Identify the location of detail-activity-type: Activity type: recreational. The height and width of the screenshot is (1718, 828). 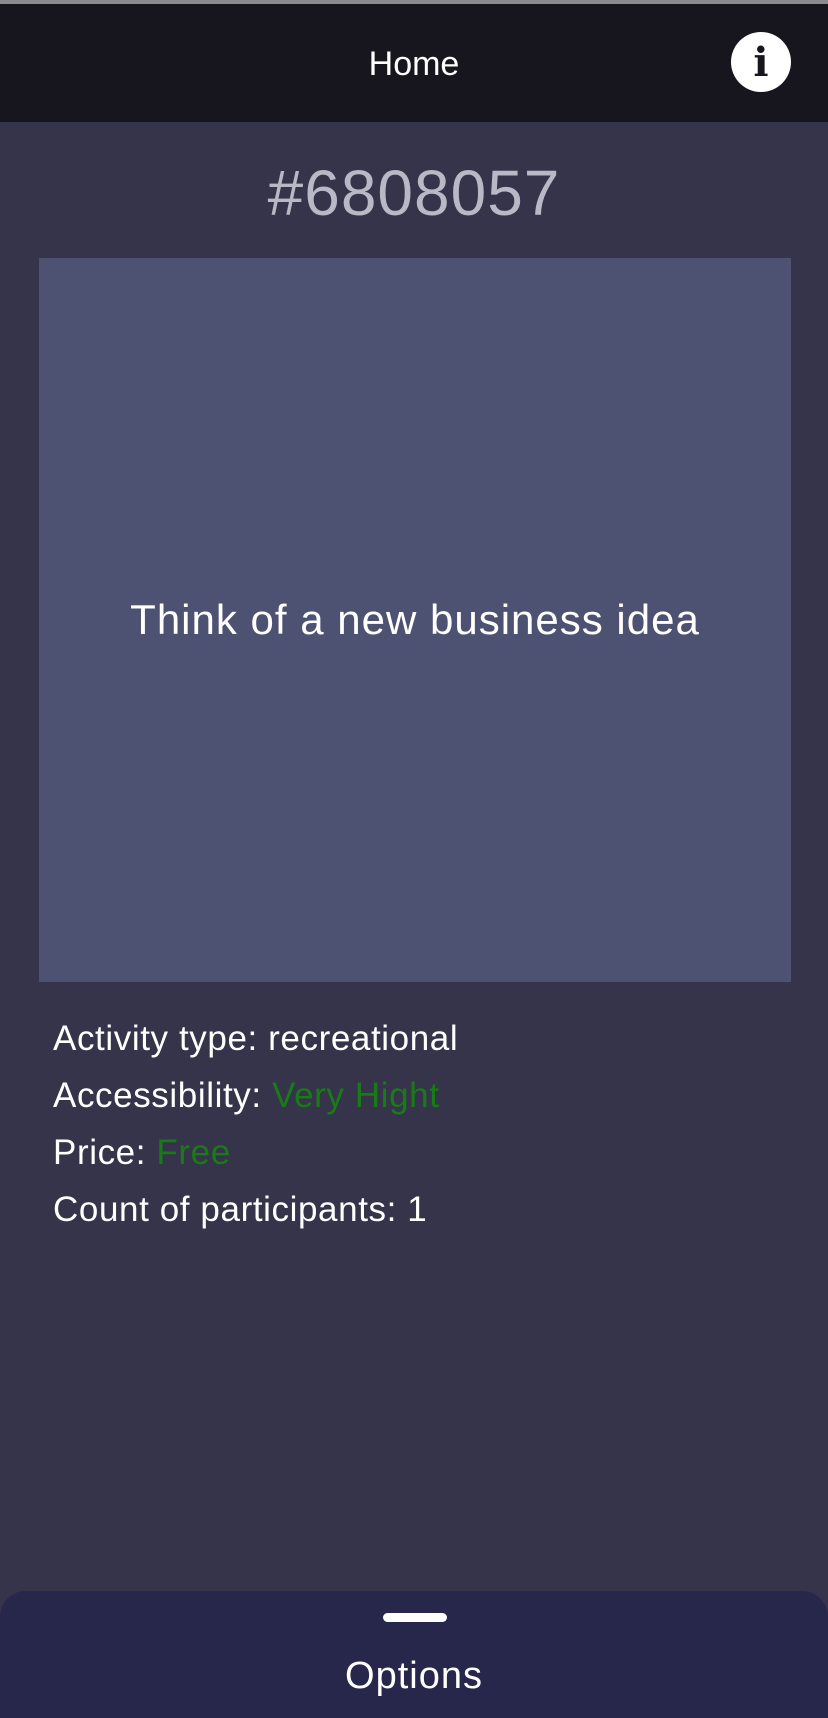
(423, 1038).